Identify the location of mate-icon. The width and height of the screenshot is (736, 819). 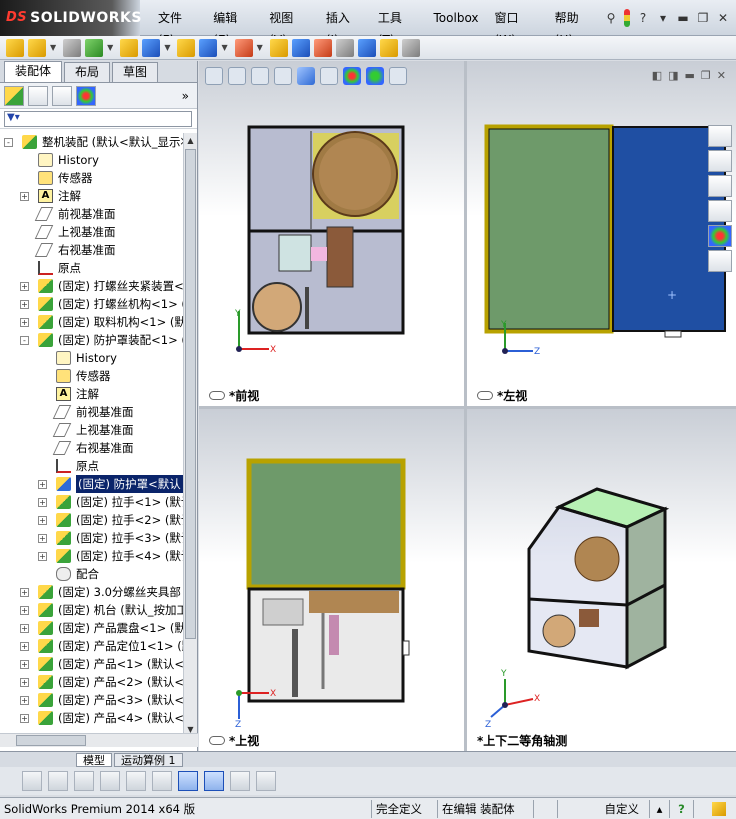
(72, 47).